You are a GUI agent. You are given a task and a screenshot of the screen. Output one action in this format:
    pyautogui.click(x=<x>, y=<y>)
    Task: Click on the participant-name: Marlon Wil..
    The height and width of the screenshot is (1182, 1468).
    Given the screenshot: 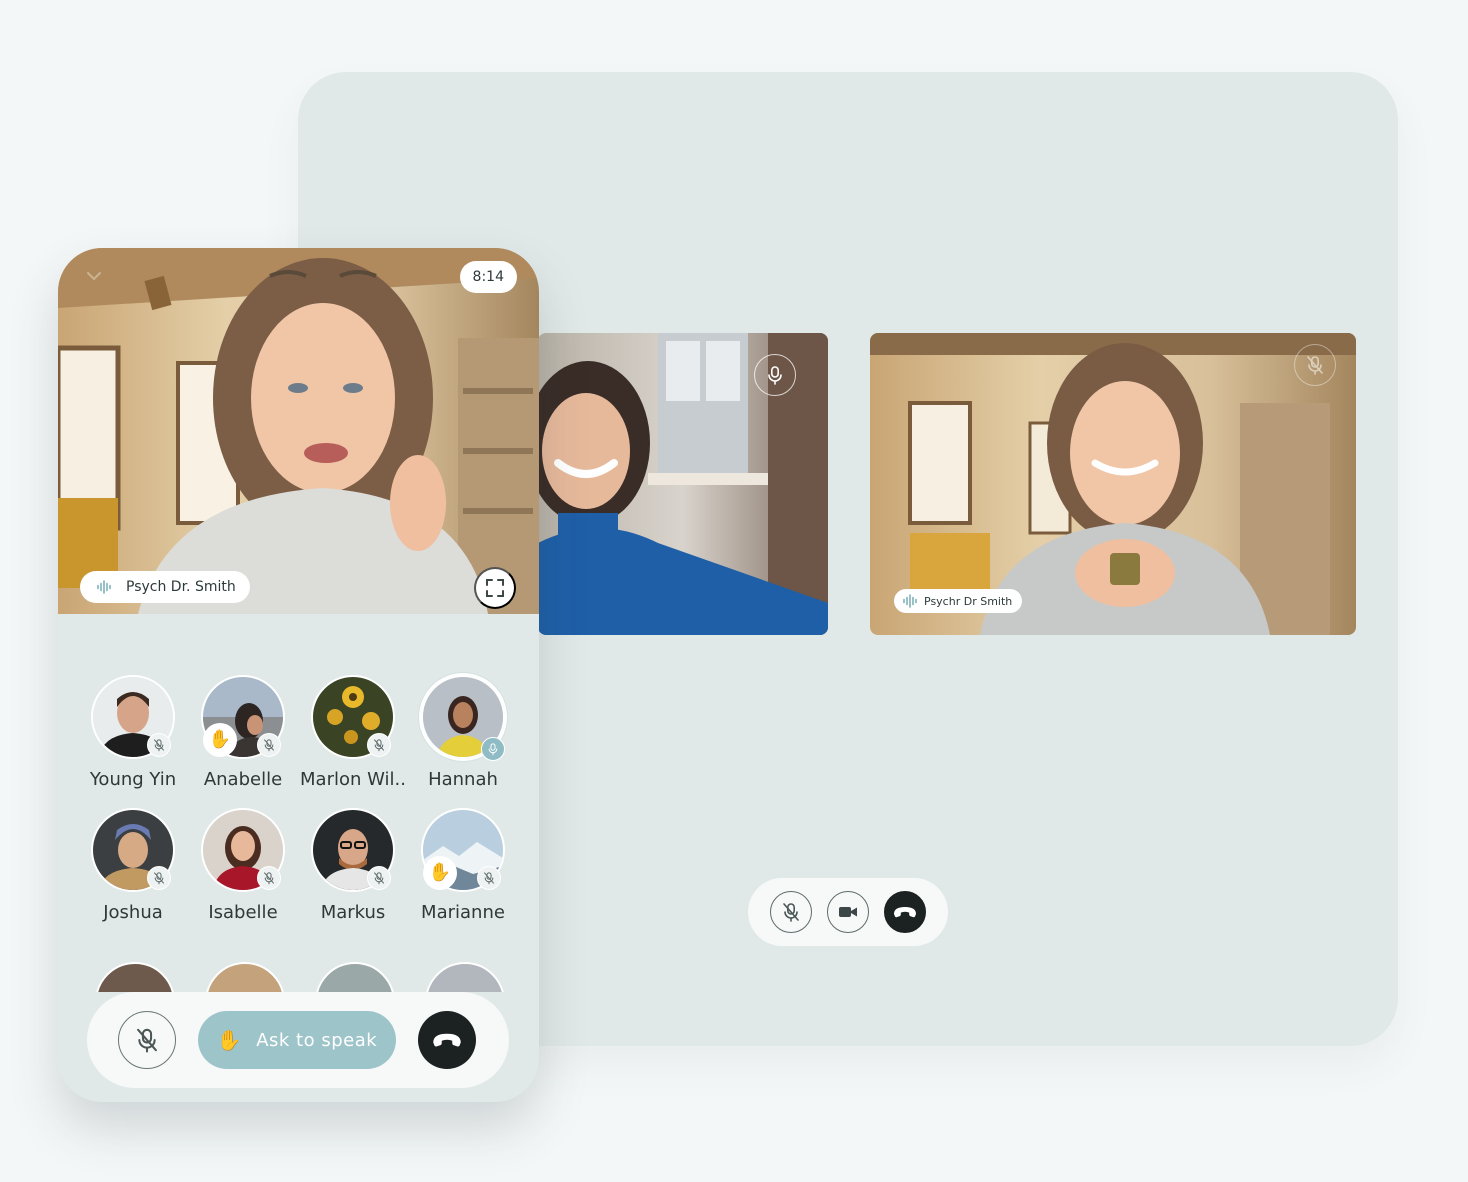 What is the action you would take?
    pyautogui.click(x=353, y=779)
    